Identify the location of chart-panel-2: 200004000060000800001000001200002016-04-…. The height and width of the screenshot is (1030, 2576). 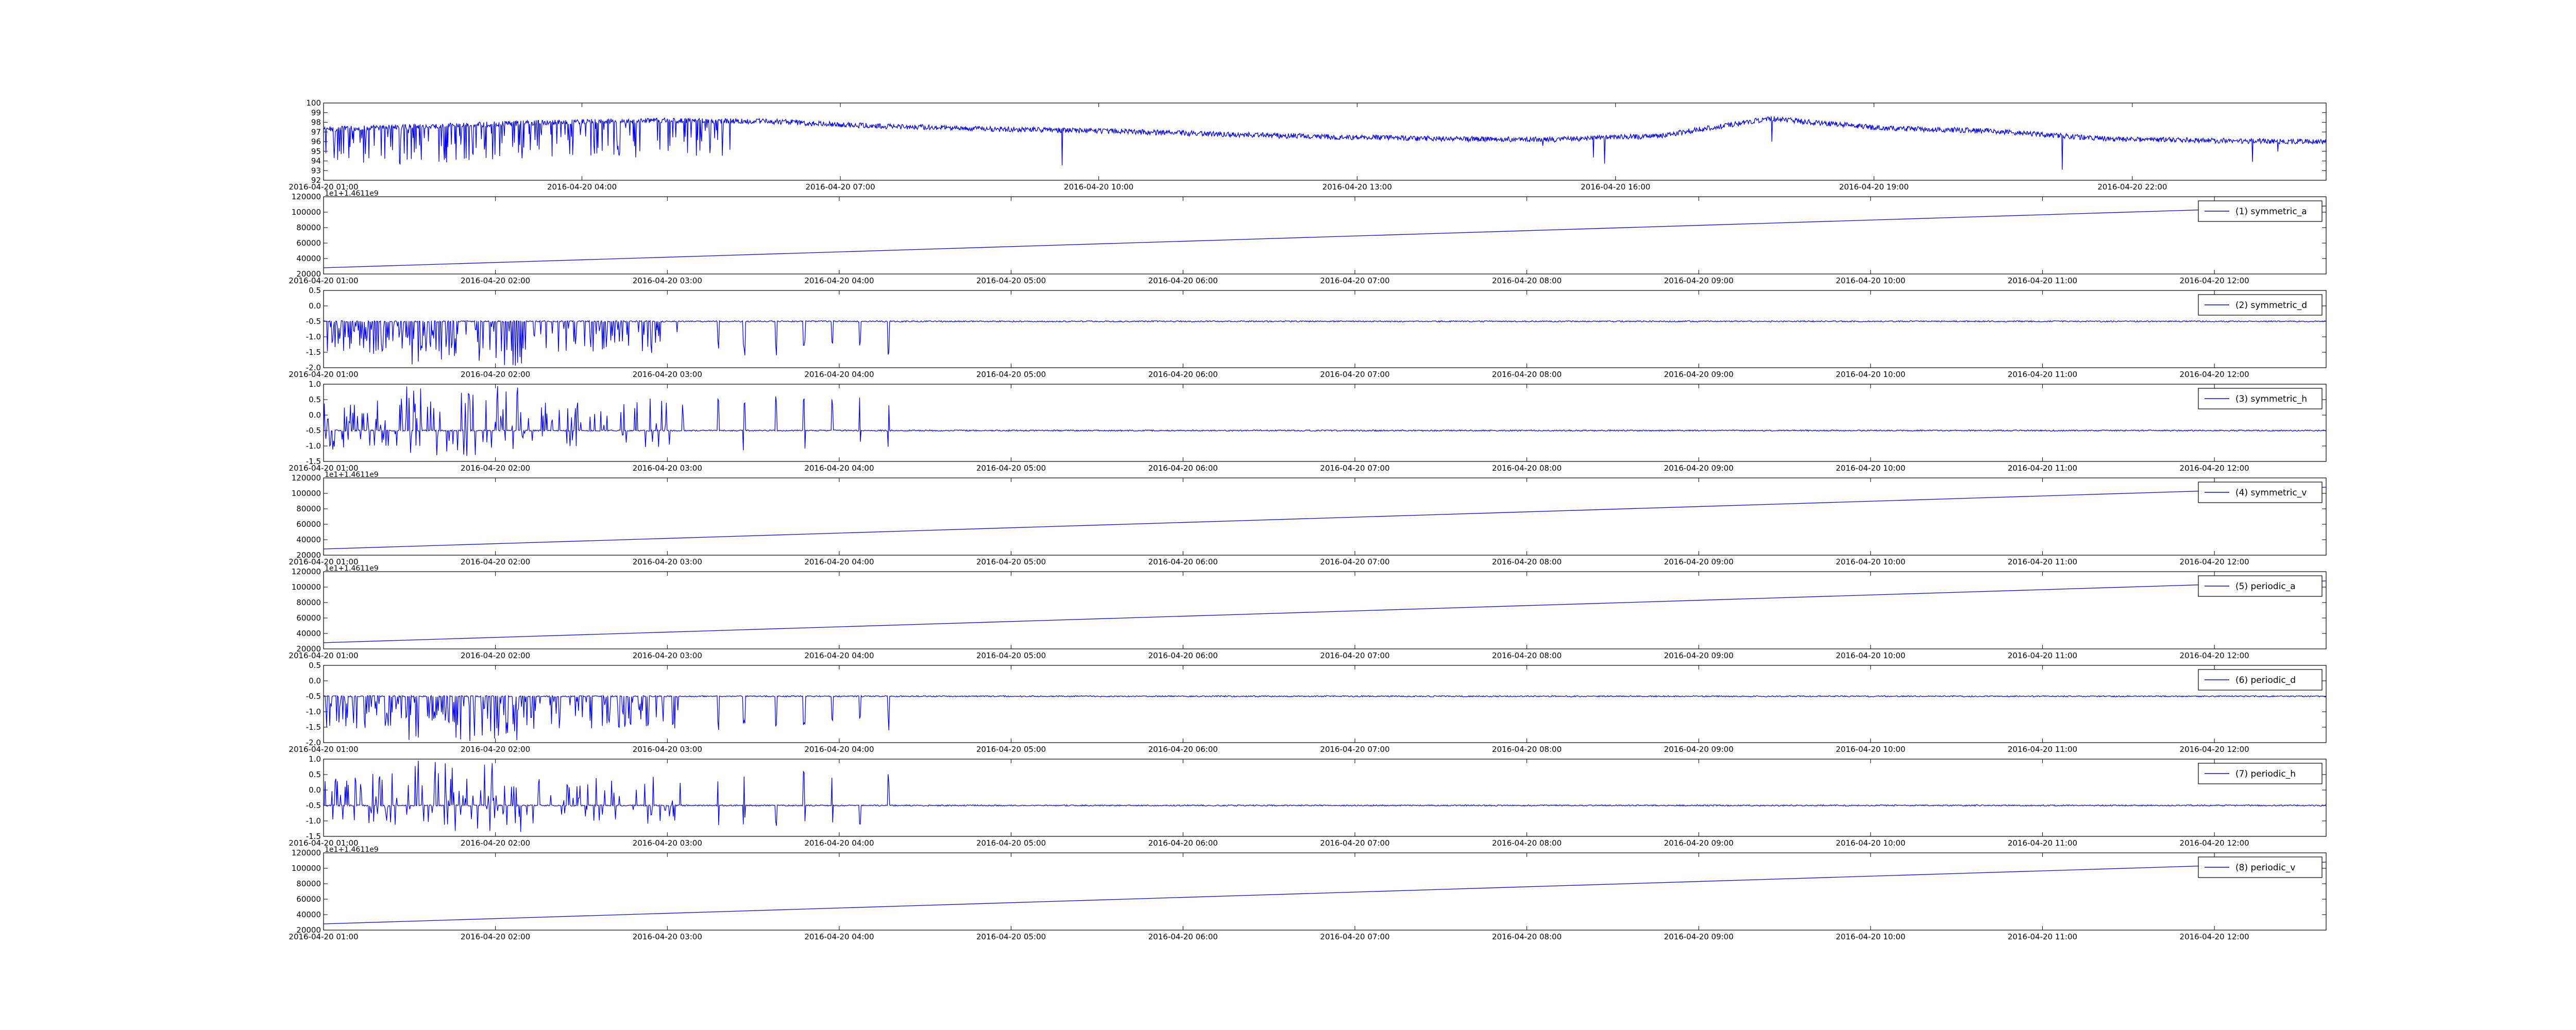
(1308, 238).